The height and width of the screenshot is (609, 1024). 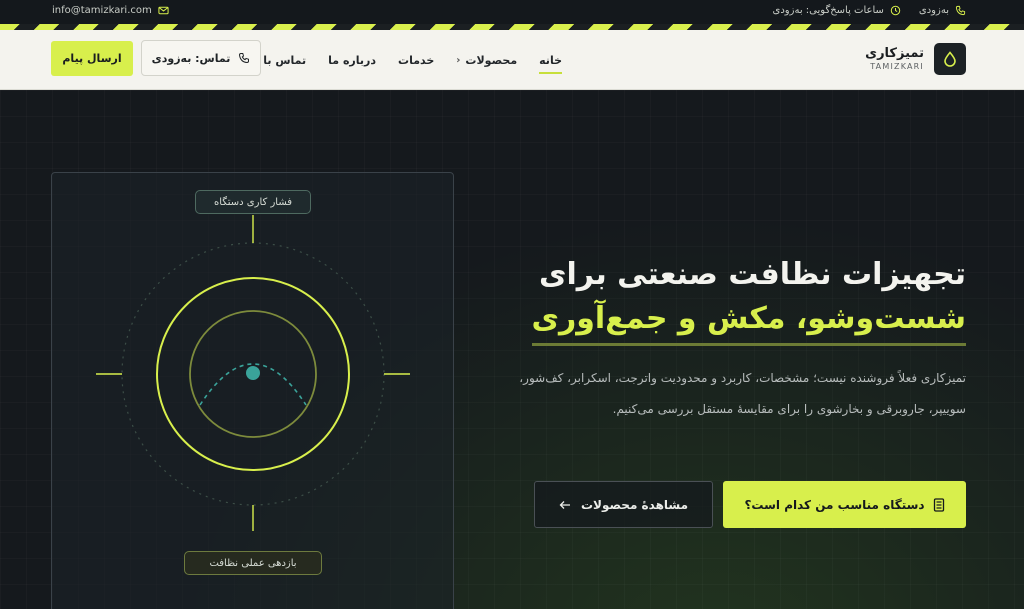 I want to click on nav-about: درباره ما, so click(x=352, y=60).